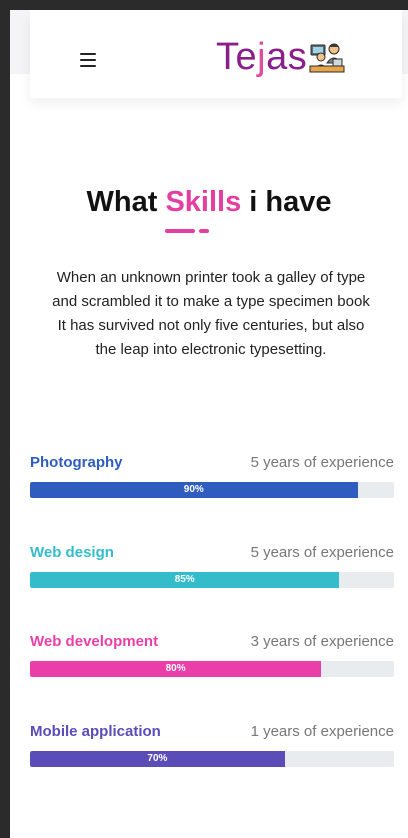  What do you see at coordinates (327, 58) in the screenshot?
I see `people-at-desk-icon` at bounding box center [327, 58].